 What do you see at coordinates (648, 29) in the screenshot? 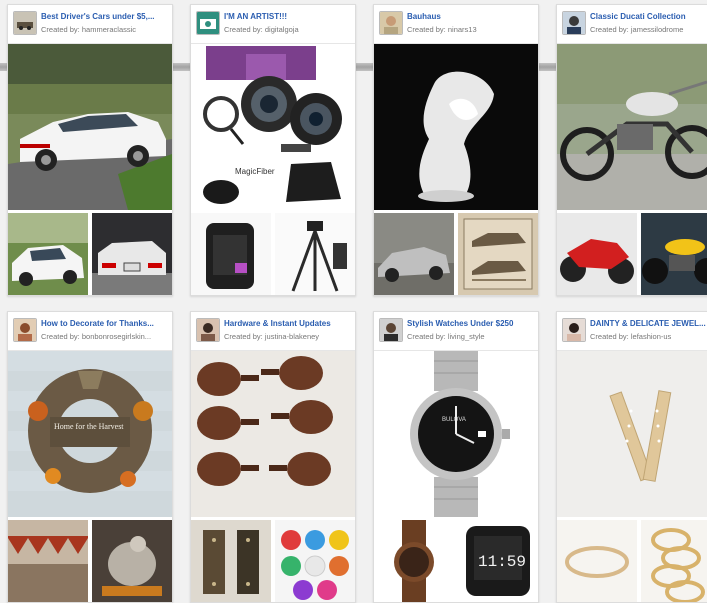
I see `board-creator: Created by: jamessilodrome` at bounding box center [648, 29].